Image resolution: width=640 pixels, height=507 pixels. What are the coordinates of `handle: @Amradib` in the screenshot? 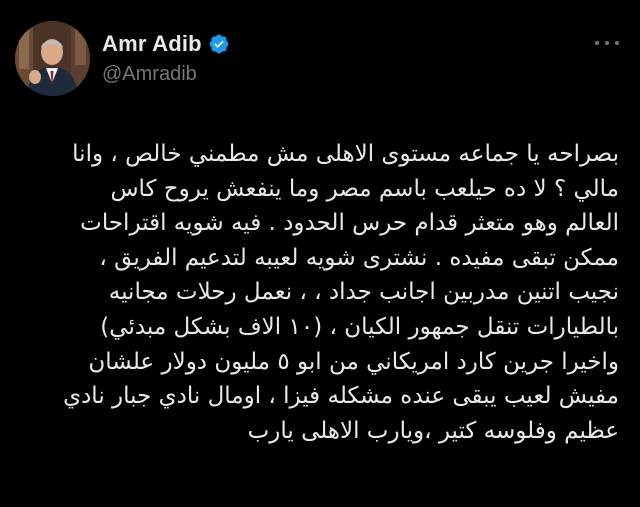 It's located at (166, 74).